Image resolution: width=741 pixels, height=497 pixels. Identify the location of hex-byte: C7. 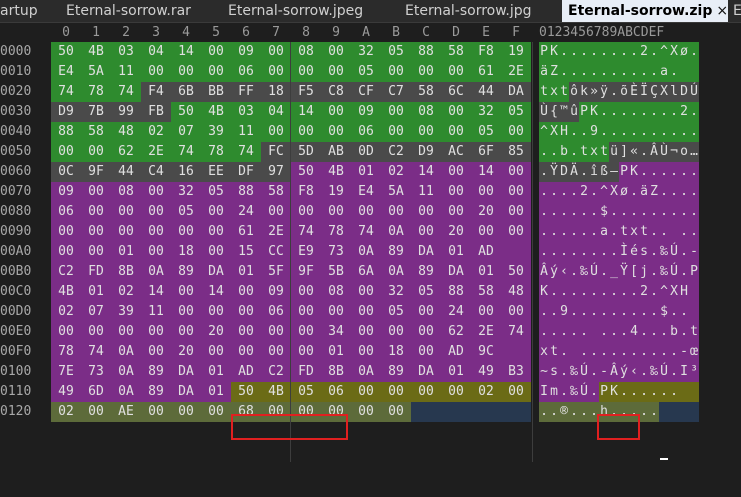
(396, 92).